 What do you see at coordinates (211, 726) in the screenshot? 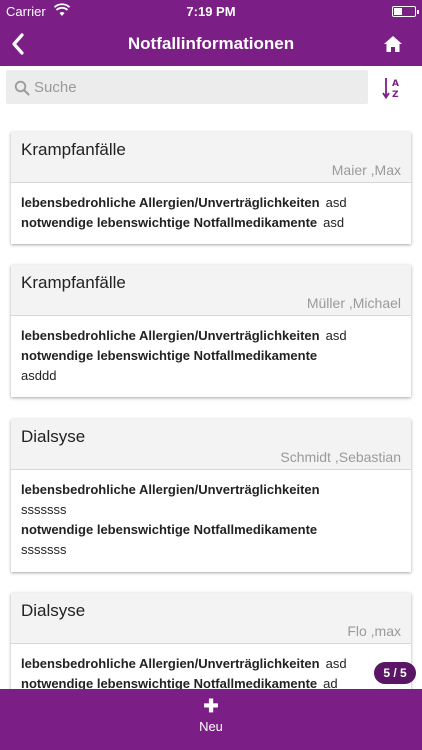
I see `new-entry-label: Neu` at bounding box center [211, 726].